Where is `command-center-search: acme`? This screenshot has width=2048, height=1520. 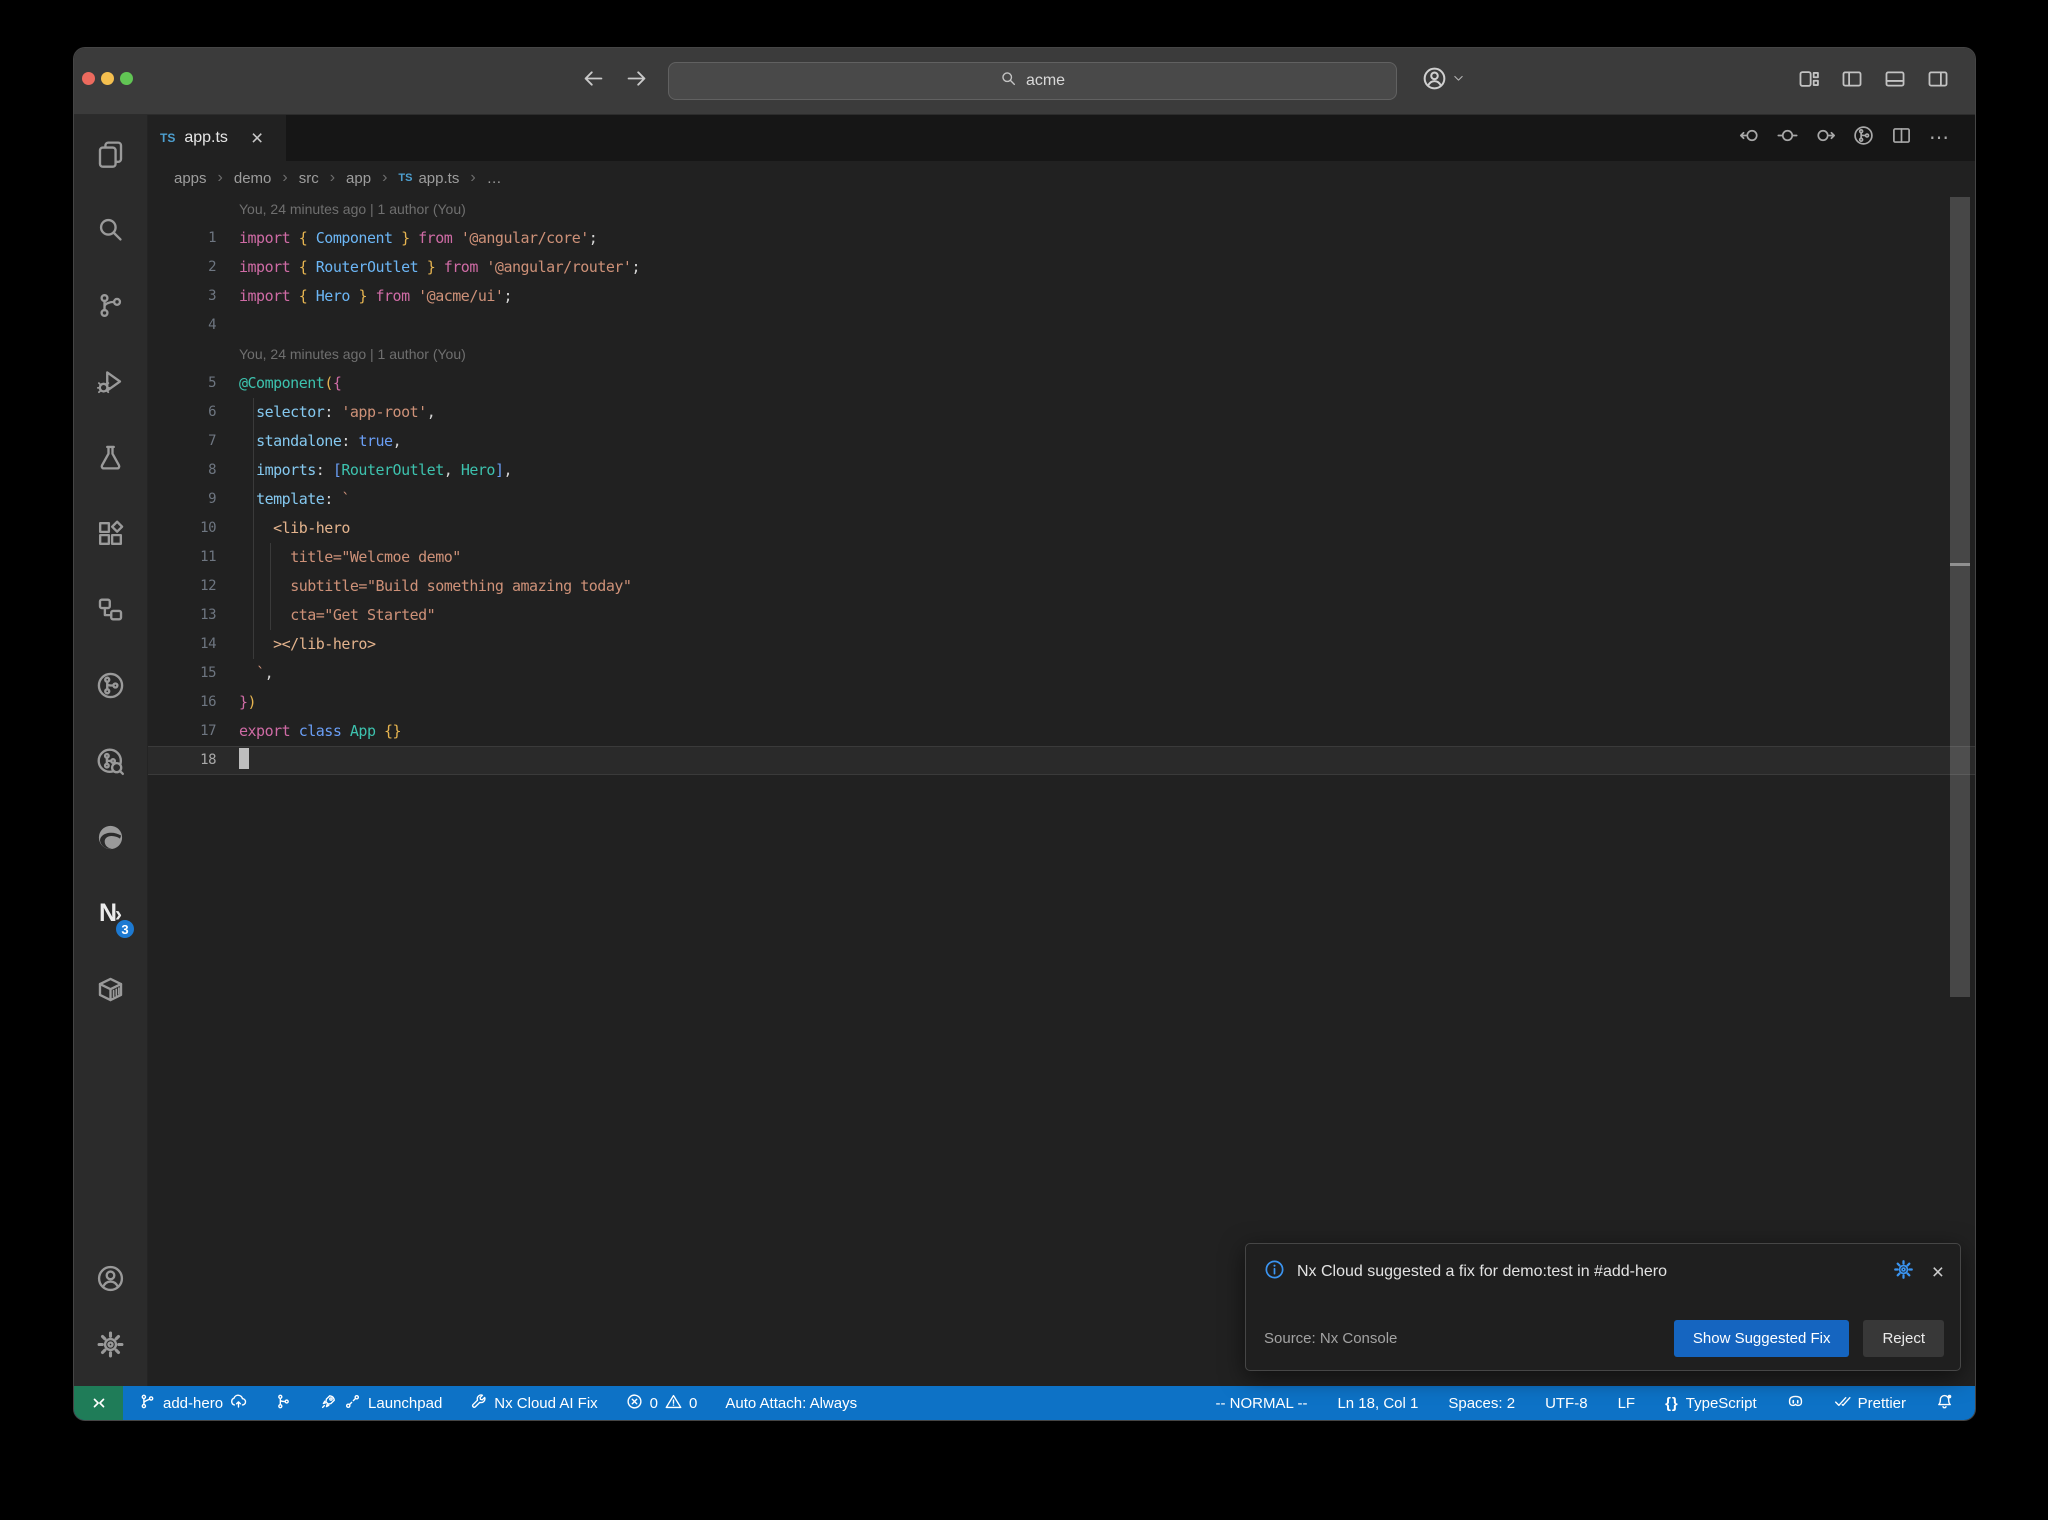
command-center-search: acme is located at coordinates (1032, 81).